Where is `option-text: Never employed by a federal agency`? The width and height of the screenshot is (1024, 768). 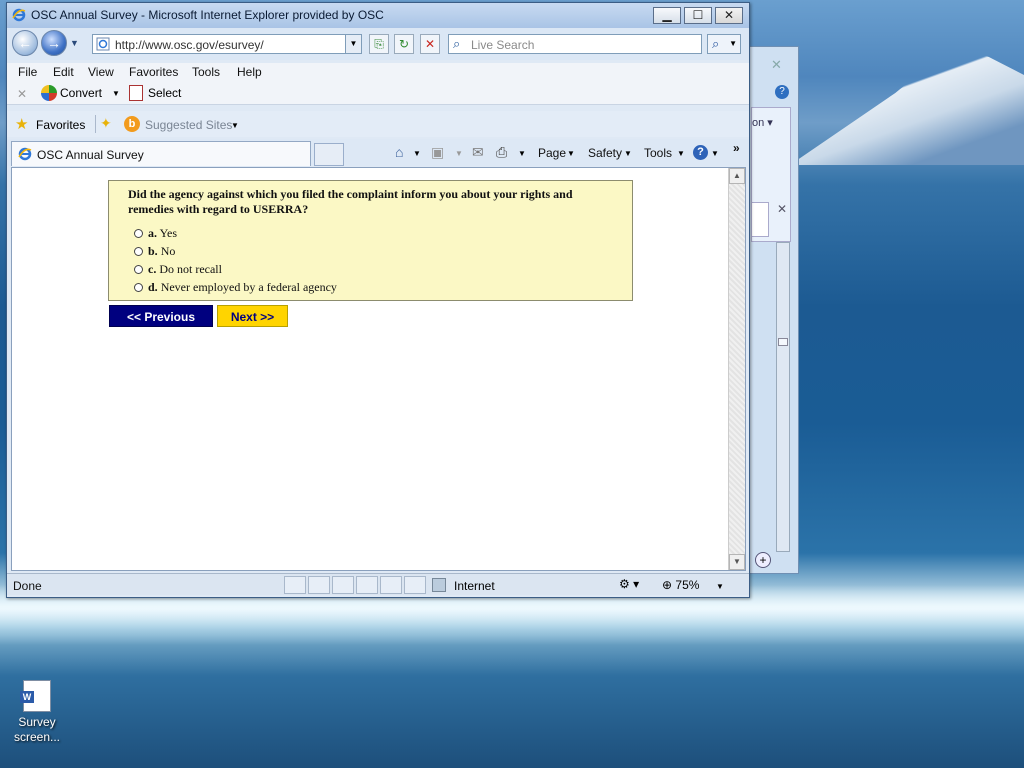 option-text: Never employed by a federal agency is located at coordinates (248, 287).